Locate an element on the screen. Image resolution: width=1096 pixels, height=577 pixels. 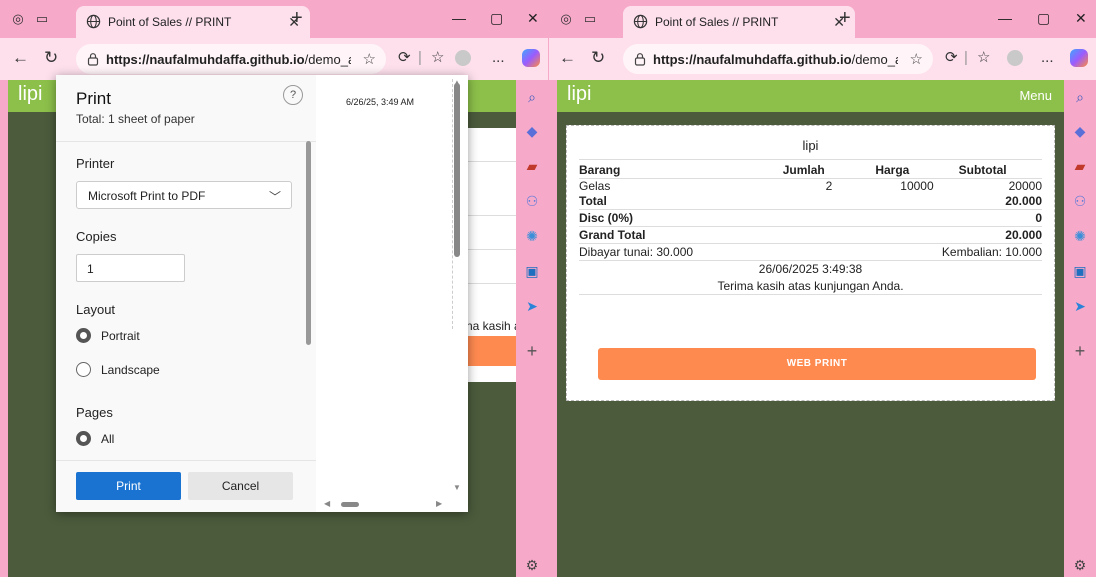
item-name: Gelas is located at coordinates (595, 186).